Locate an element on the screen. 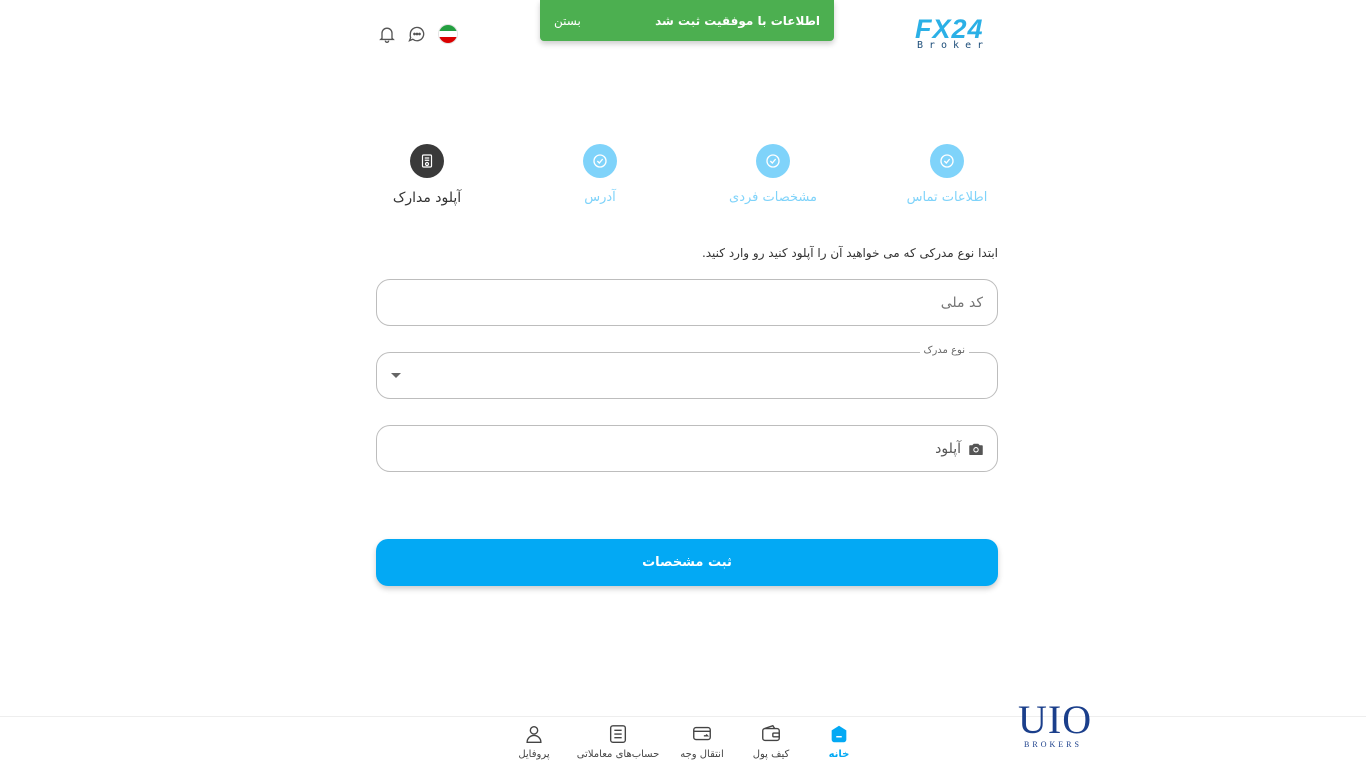 This screenshot has width=1366, height=769. step-upload-documents: آپلود مدارک is located at coordinates (427, 175).